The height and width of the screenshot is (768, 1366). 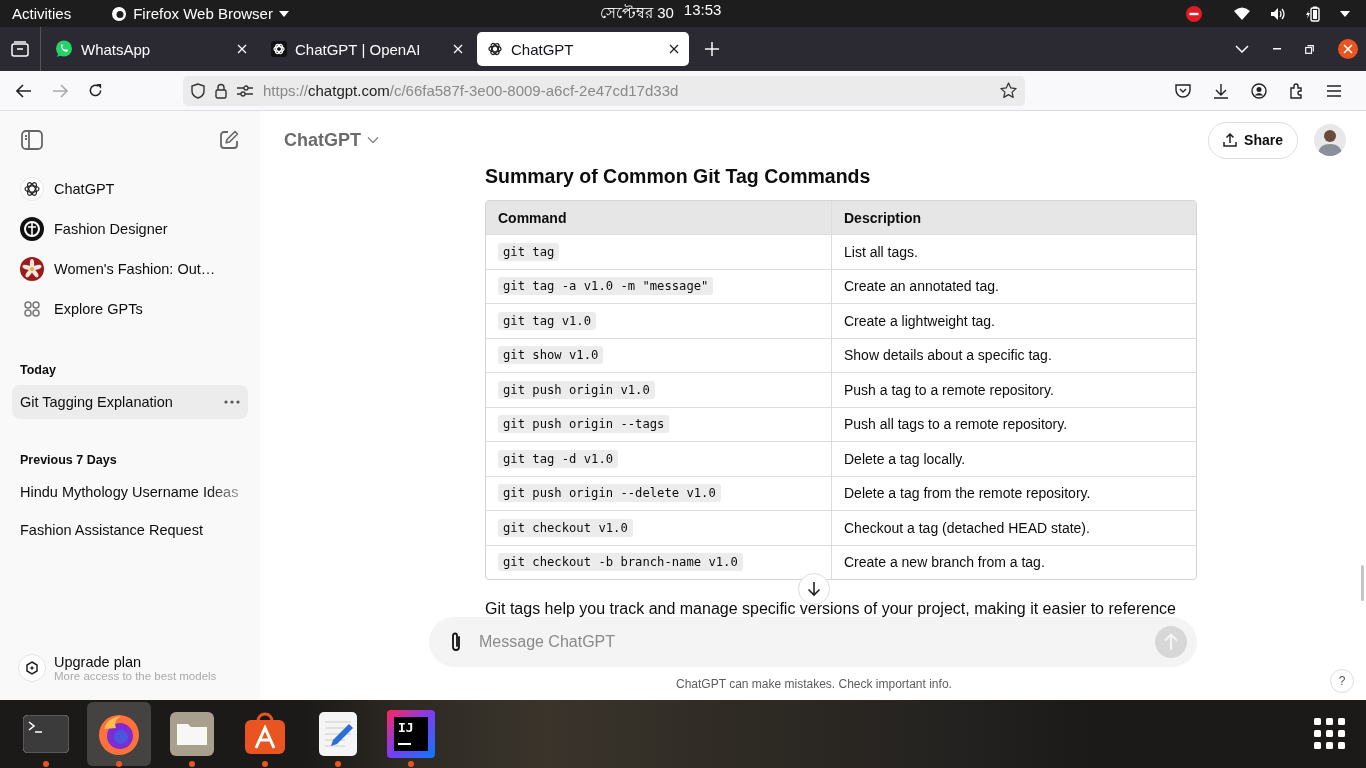 I want to click on tab-overview-icon, so click(x=20, y=49).